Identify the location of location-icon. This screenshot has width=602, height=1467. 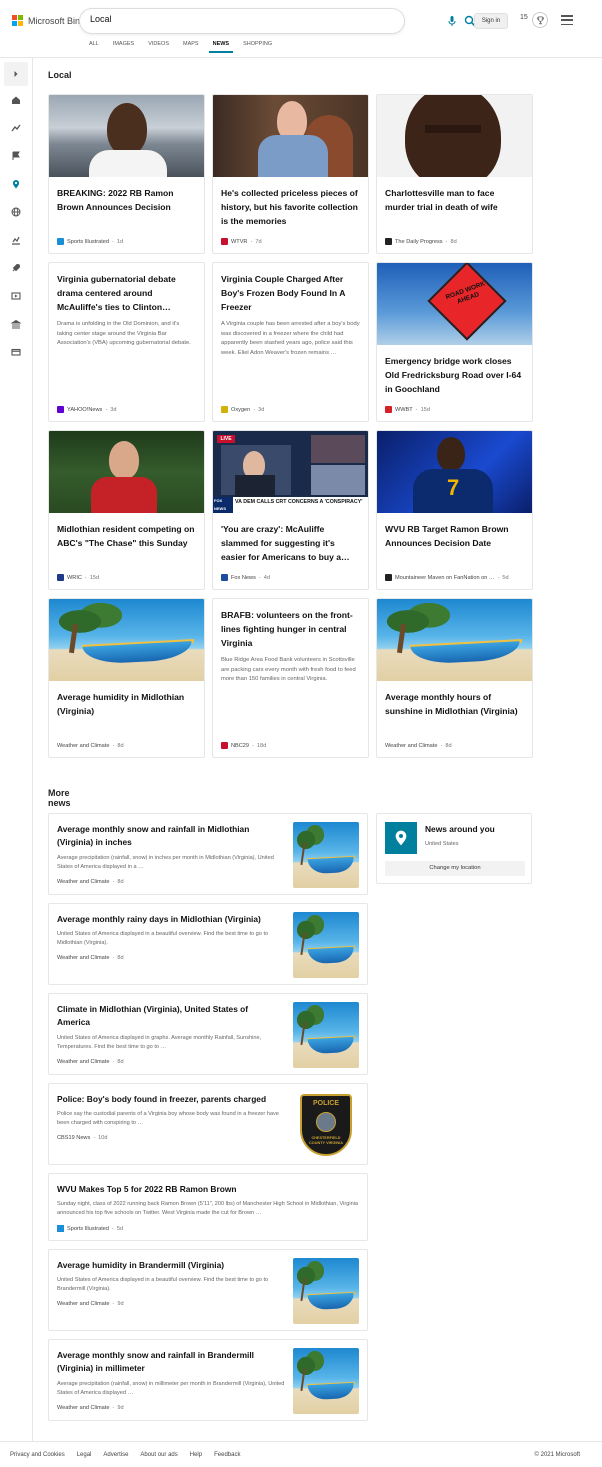
(16, 184).